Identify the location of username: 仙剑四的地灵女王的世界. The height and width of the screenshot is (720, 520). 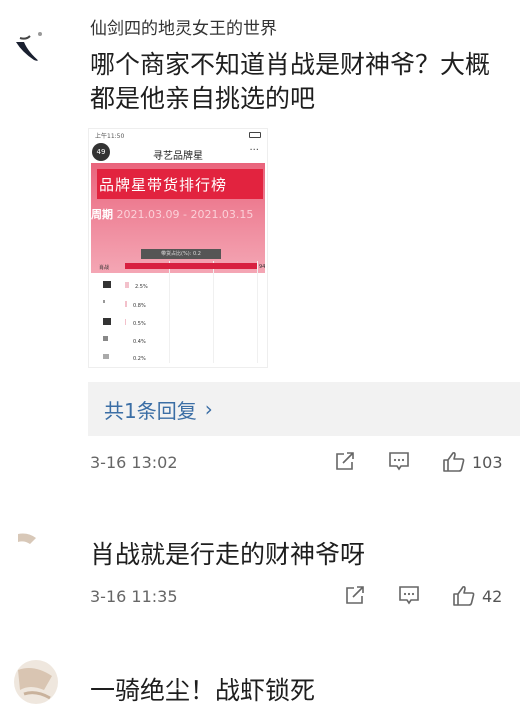
(183, 26).